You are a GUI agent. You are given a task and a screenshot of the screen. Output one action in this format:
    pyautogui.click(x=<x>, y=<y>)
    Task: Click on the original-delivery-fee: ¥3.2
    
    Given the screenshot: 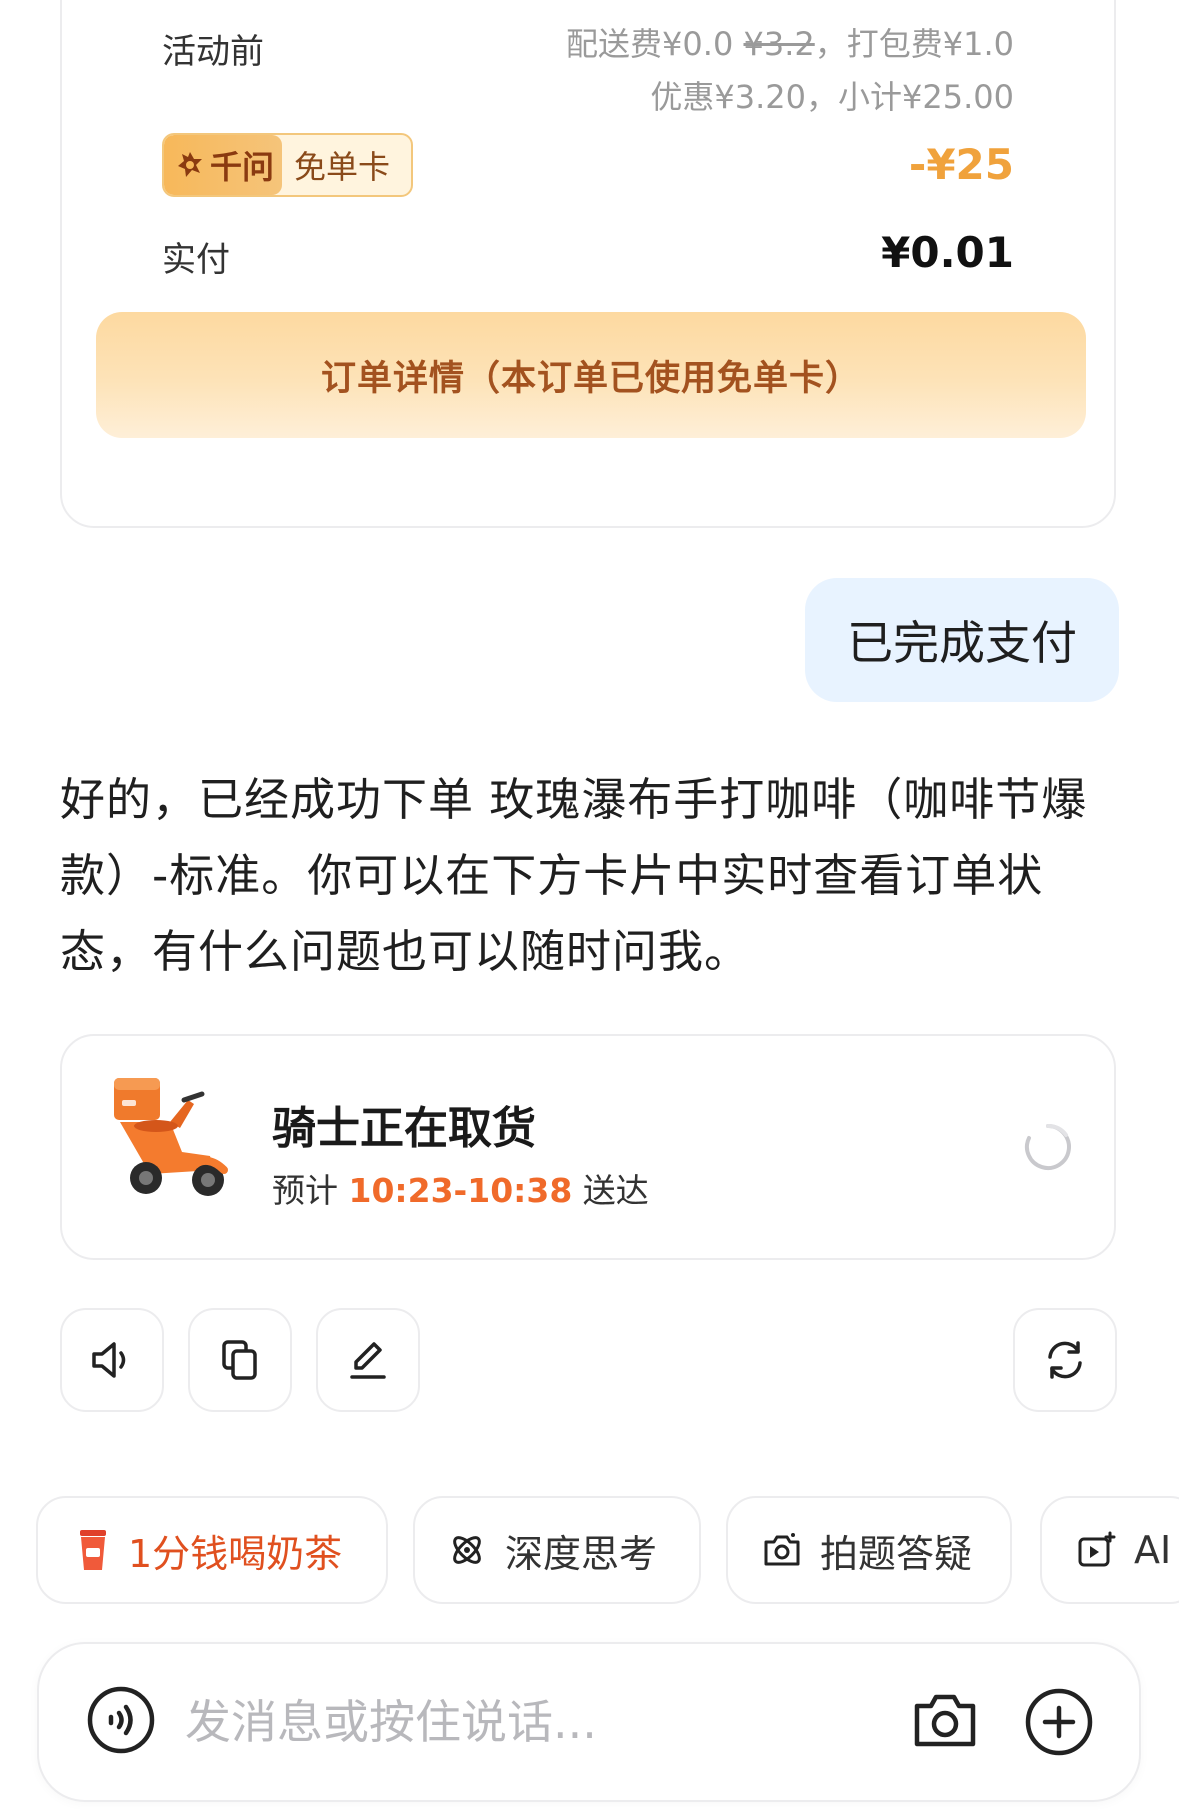 What is the action you would take?
    pyautogui.click(x=779, y=44)
    